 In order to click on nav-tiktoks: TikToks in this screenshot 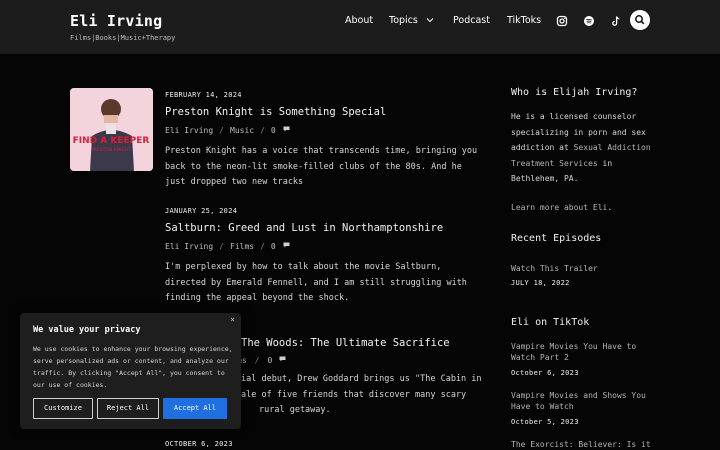, I will do `click(524, 20)`.